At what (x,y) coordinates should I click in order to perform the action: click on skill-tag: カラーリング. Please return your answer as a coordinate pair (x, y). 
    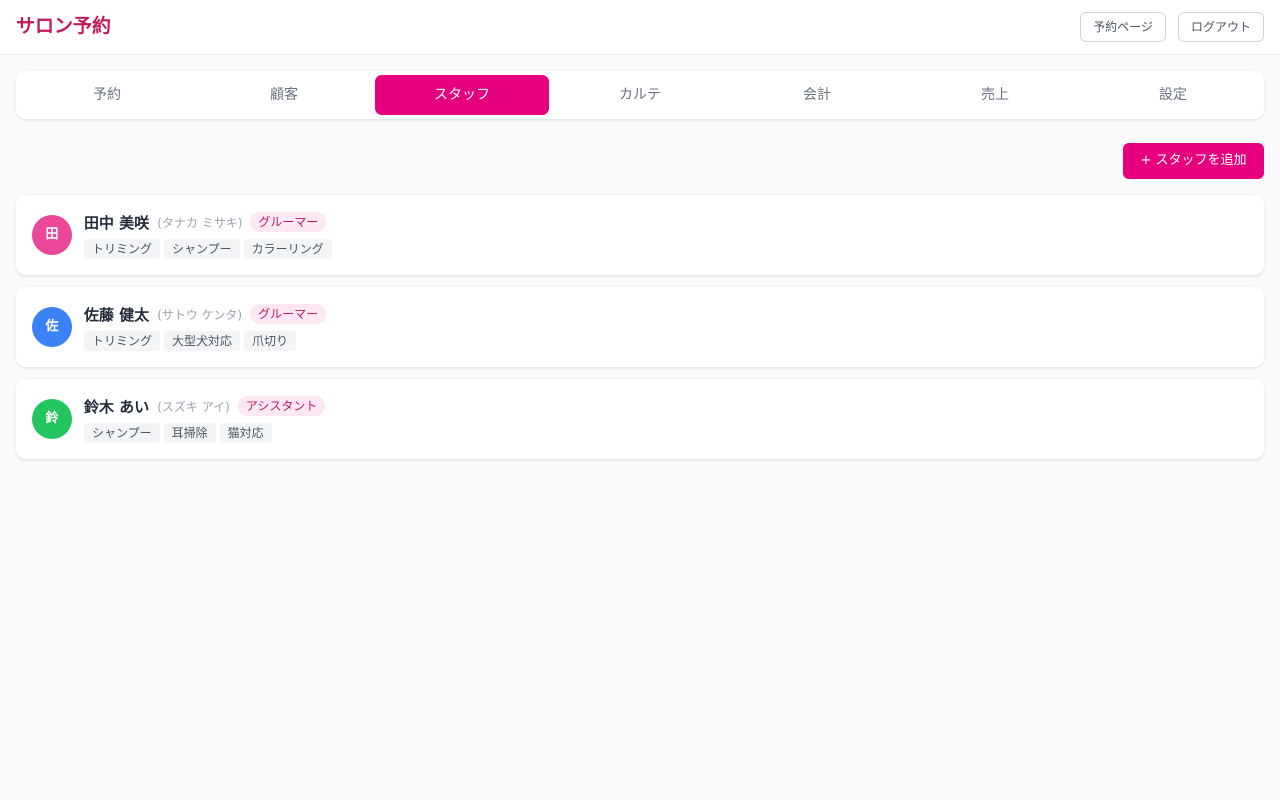
    Looking at the image, I should click on (287, 249).